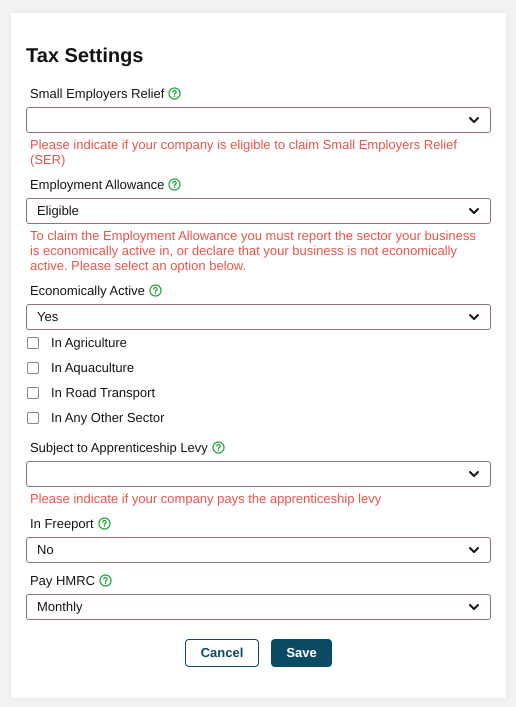 The width and height of the screenshot is (516, 707). I want to click on checkbox-label: In Aquaculture, so click(92, 367).